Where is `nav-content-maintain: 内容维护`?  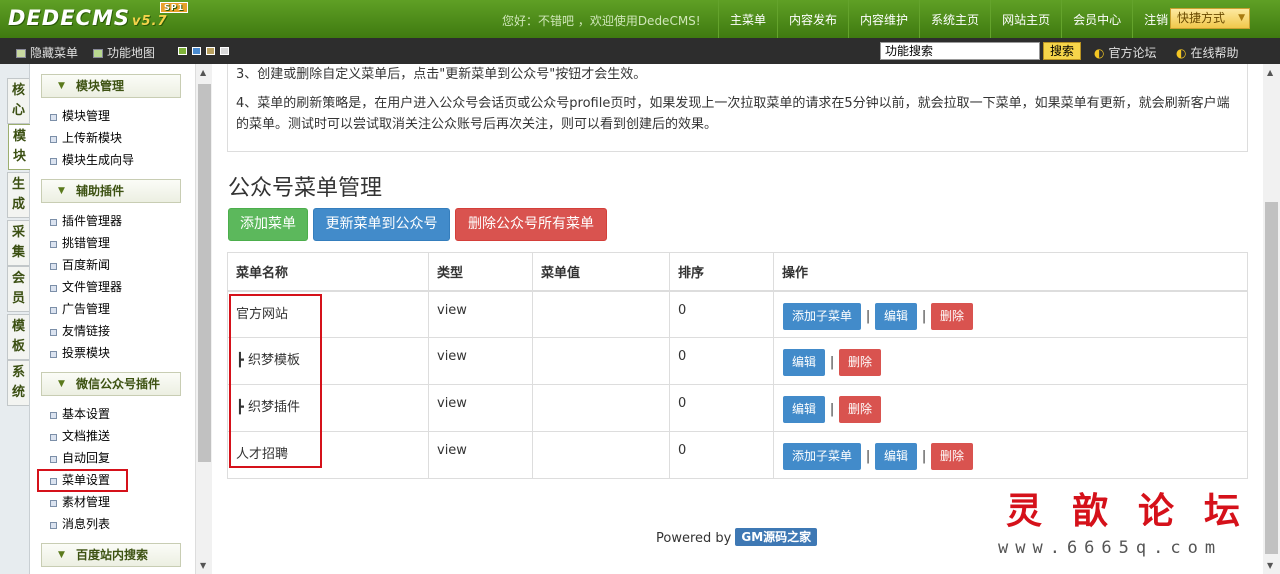
nav-content-maintain: 内容维护 is located at coordinates (883, 19).